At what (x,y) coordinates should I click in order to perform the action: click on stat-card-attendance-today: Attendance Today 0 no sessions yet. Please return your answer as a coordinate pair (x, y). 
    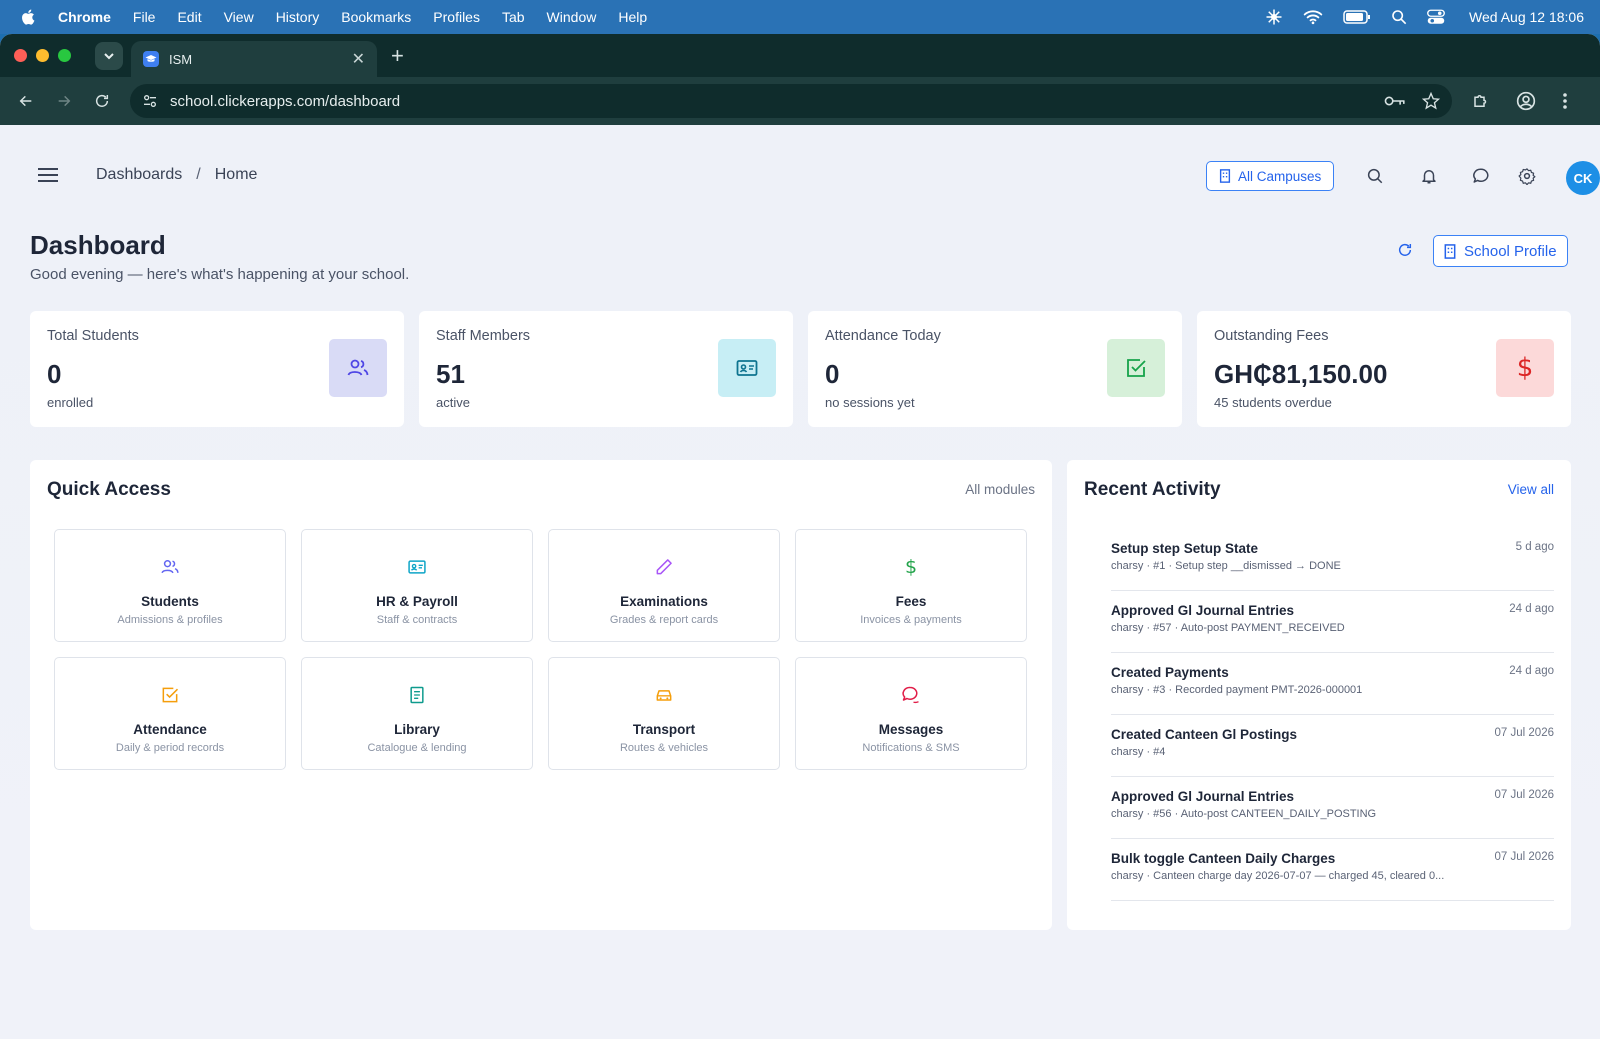
    Looking at the image, I should click on (995, 369).